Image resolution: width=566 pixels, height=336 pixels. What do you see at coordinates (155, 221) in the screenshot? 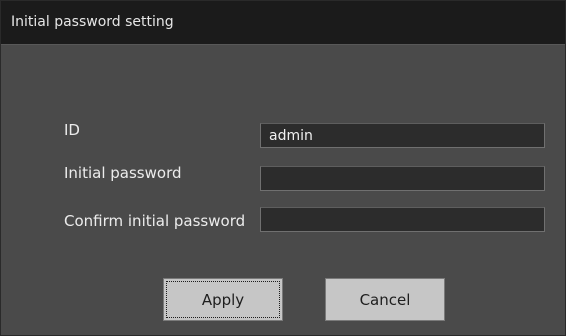
I see `confirm-password-label: Confirm initial password` at bounding box center [155, 221].